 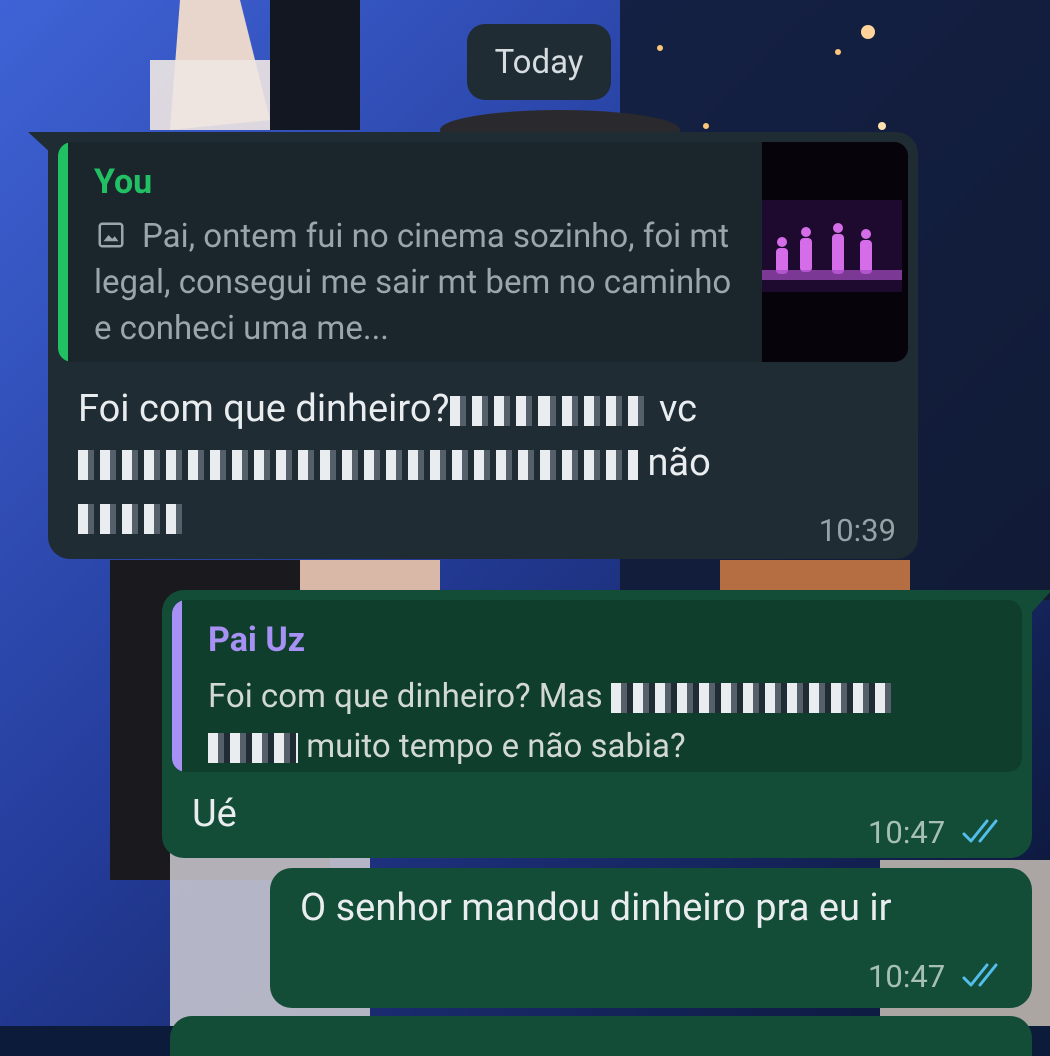 I want to click on quote-author: Pai Uz, so click(x=257, y=640).